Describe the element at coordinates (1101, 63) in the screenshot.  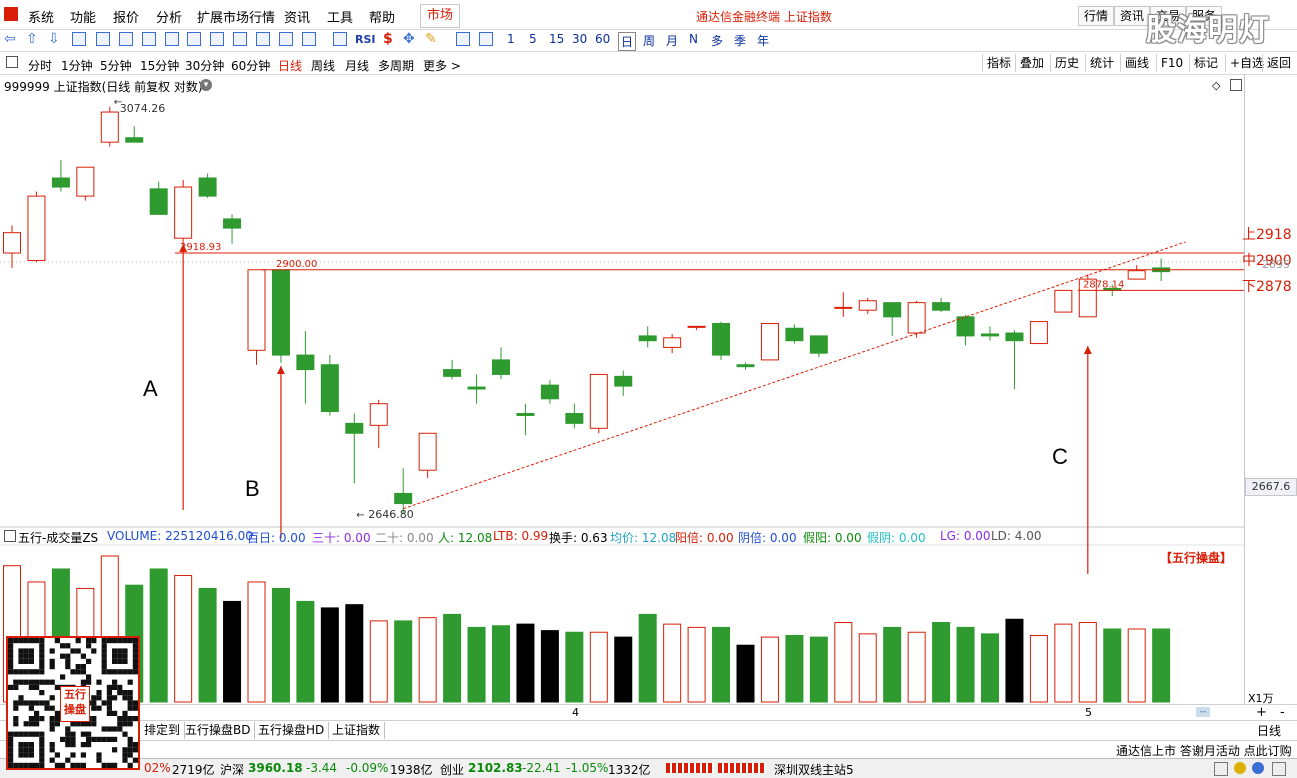
I see `stats-button: 统计` at that location.